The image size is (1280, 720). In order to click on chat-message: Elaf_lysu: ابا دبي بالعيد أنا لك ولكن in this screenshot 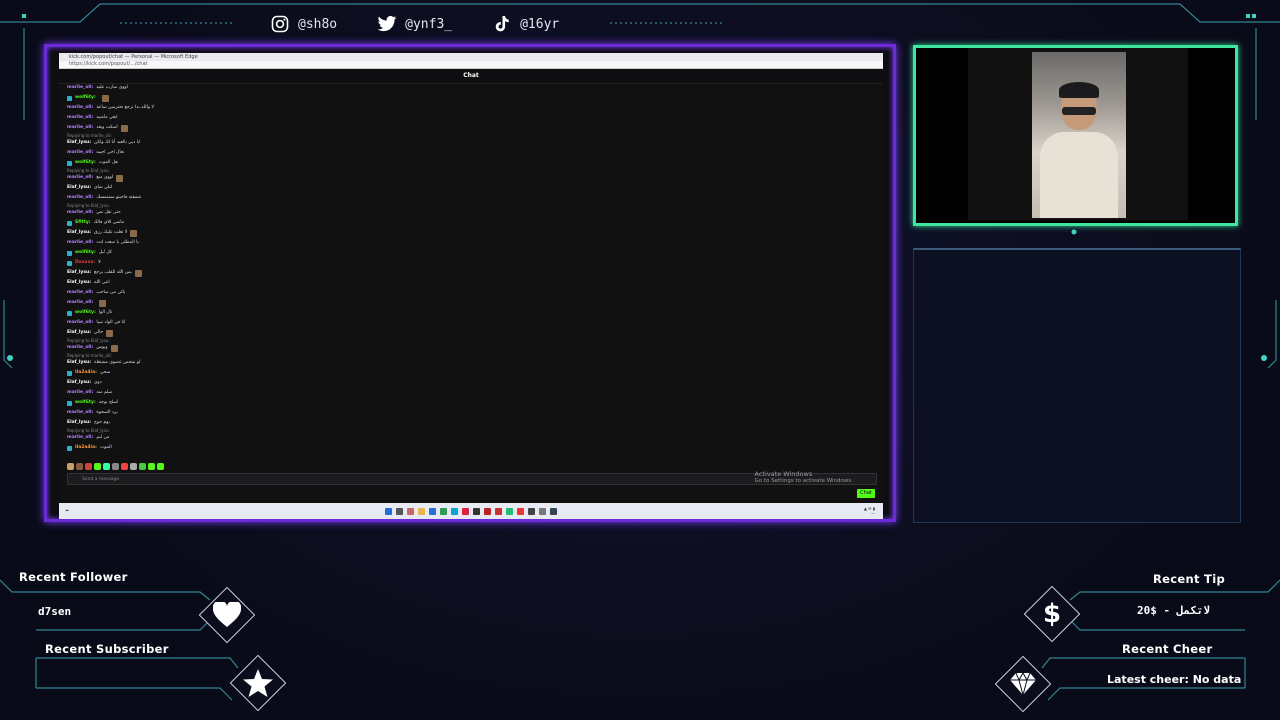, I will do `click(475, 143)`.